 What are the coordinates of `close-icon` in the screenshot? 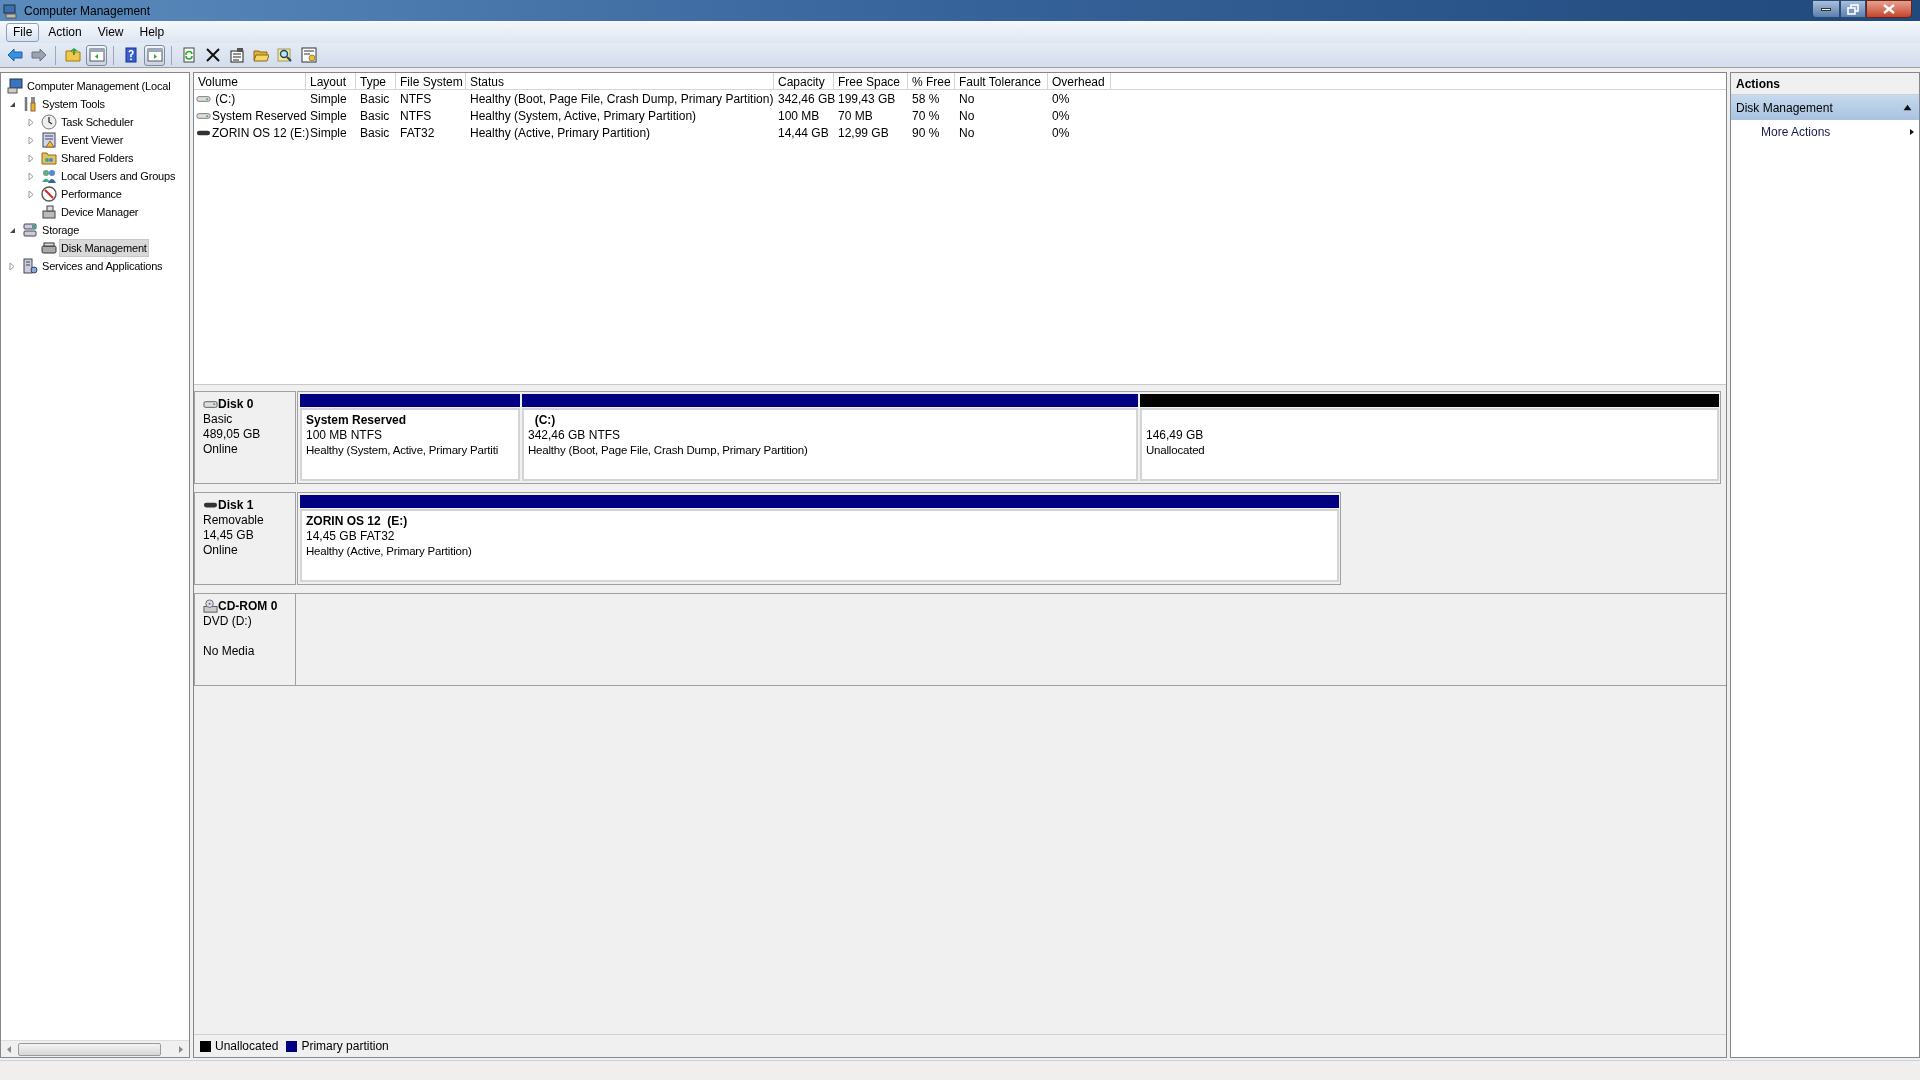 It's located at (1889, 9).